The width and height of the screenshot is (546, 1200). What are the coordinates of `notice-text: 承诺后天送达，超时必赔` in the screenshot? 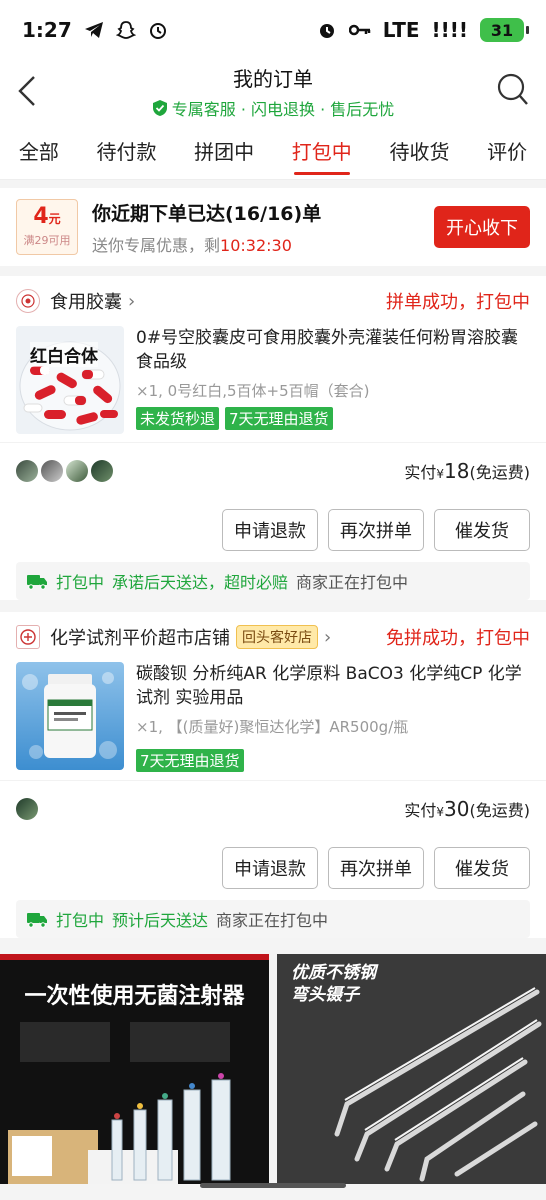 It's located at (200, 582).